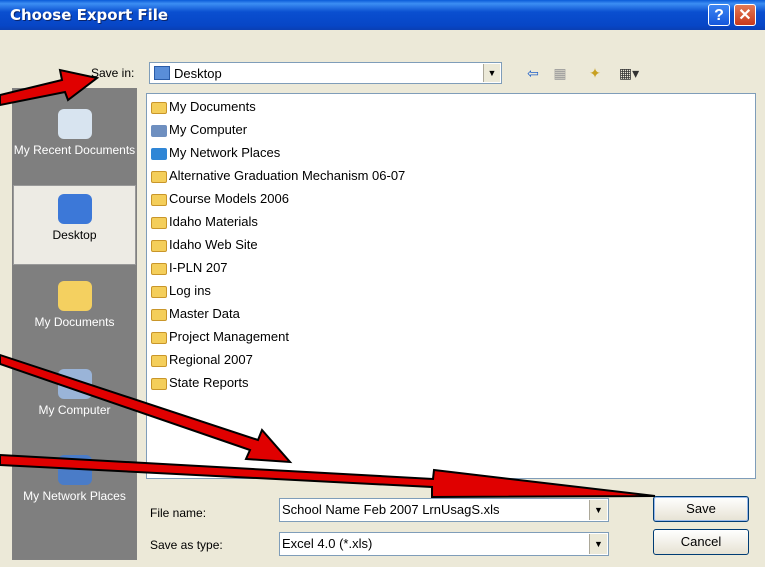 The image size is (765, 567). Describe the element at coordinates (146, 408) in the screenshot. I see `arrow-to-file-list` at that location.